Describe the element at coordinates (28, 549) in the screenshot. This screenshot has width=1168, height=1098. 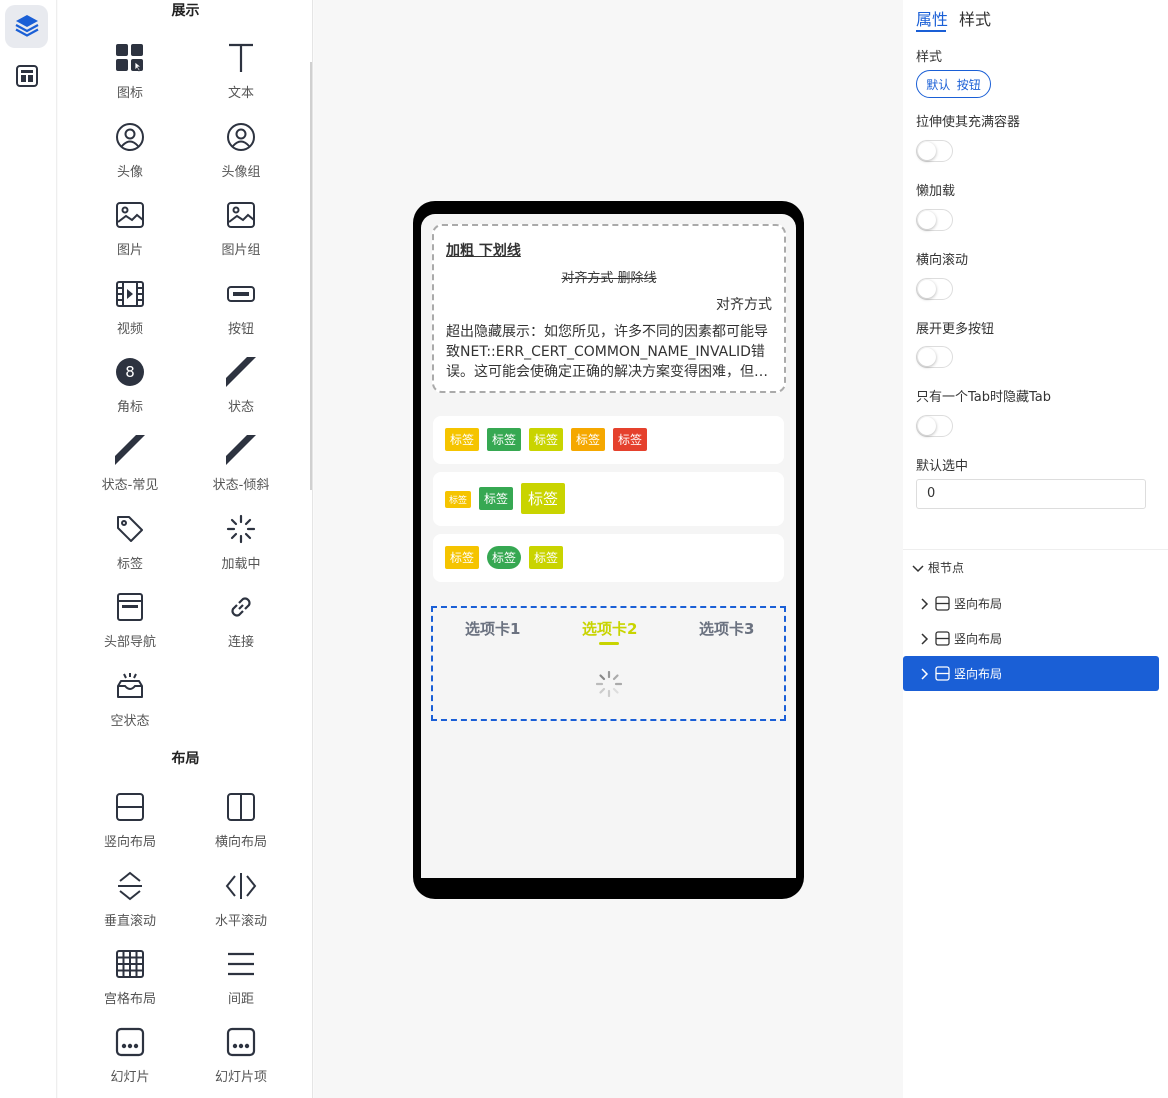
I see `left-rail` at that location.